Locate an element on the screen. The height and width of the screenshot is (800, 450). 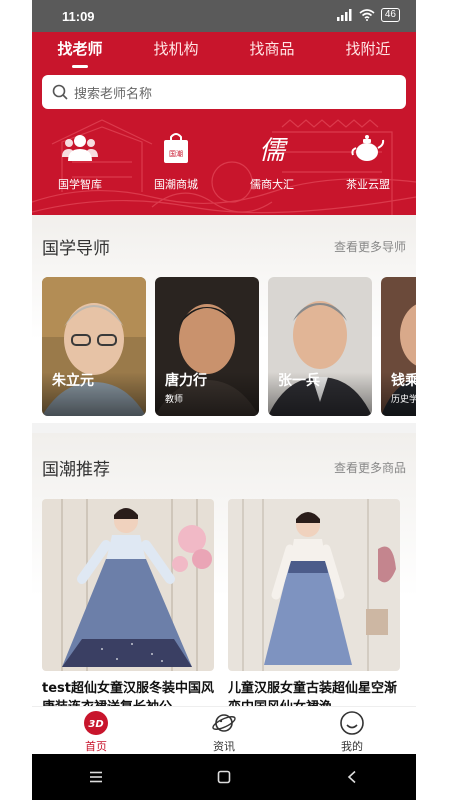
wifi-icon is located at coordinates (367, 15).